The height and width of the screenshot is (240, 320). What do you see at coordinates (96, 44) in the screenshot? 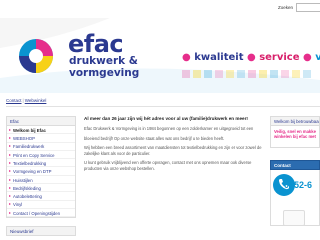
I see `brand-name: efac` at bounding box center [96, 44].